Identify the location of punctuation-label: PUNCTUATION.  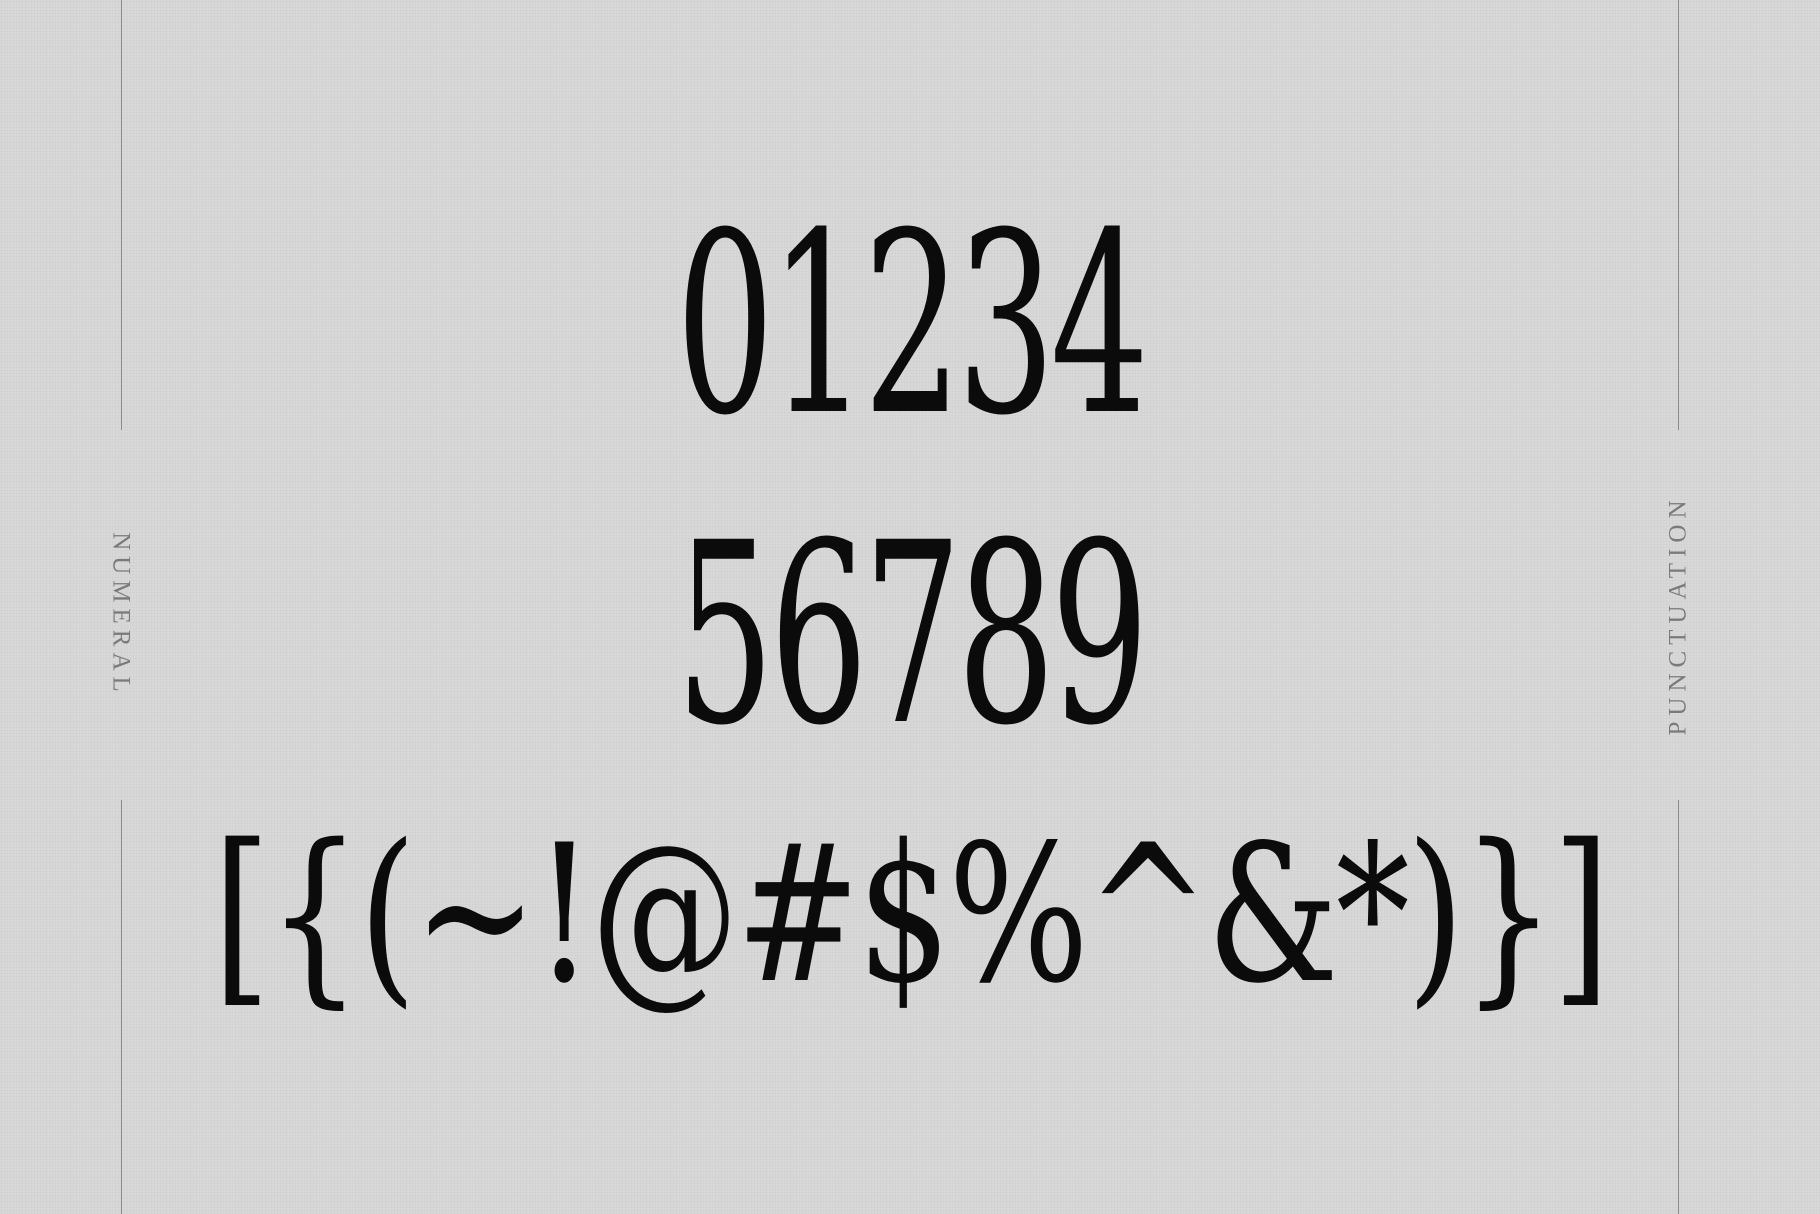
(1678, 615).